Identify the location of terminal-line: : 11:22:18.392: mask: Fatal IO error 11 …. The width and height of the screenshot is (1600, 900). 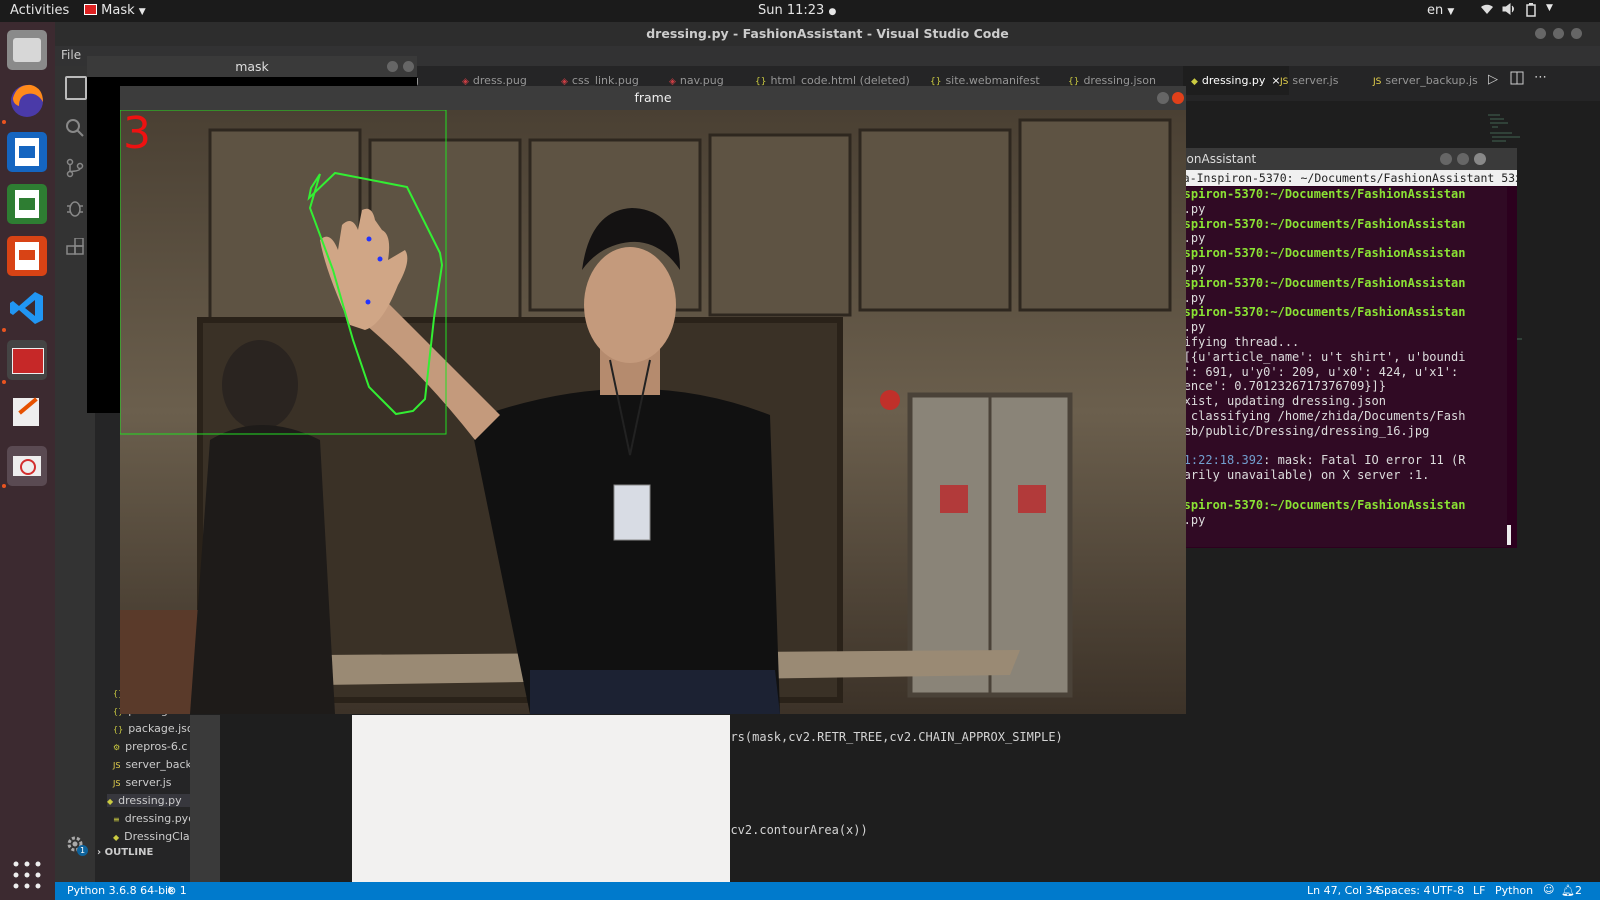
(1334, 460).